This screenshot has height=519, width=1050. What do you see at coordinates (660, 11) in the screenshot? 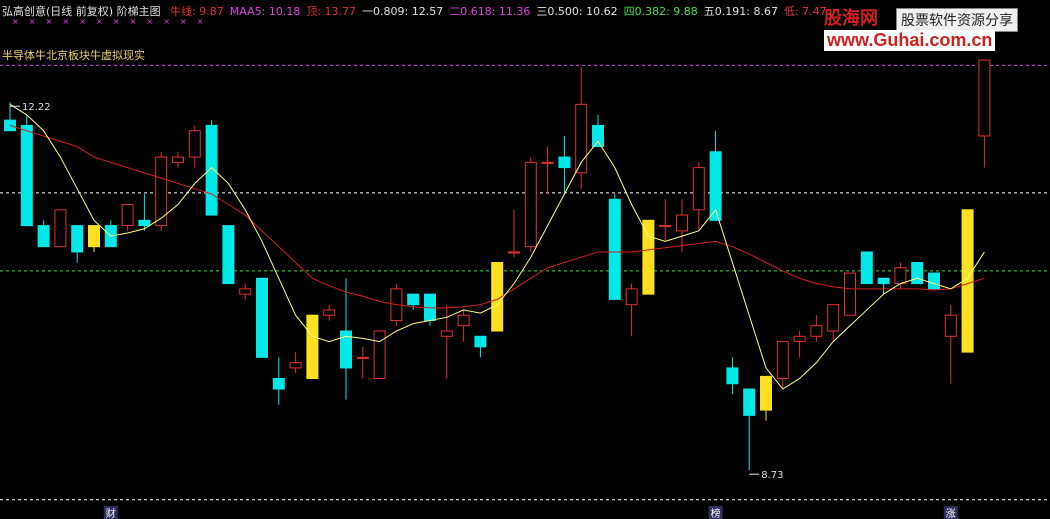
I see `indicator-6: 四0.382: 9.88` at bounding box center [660, 11].